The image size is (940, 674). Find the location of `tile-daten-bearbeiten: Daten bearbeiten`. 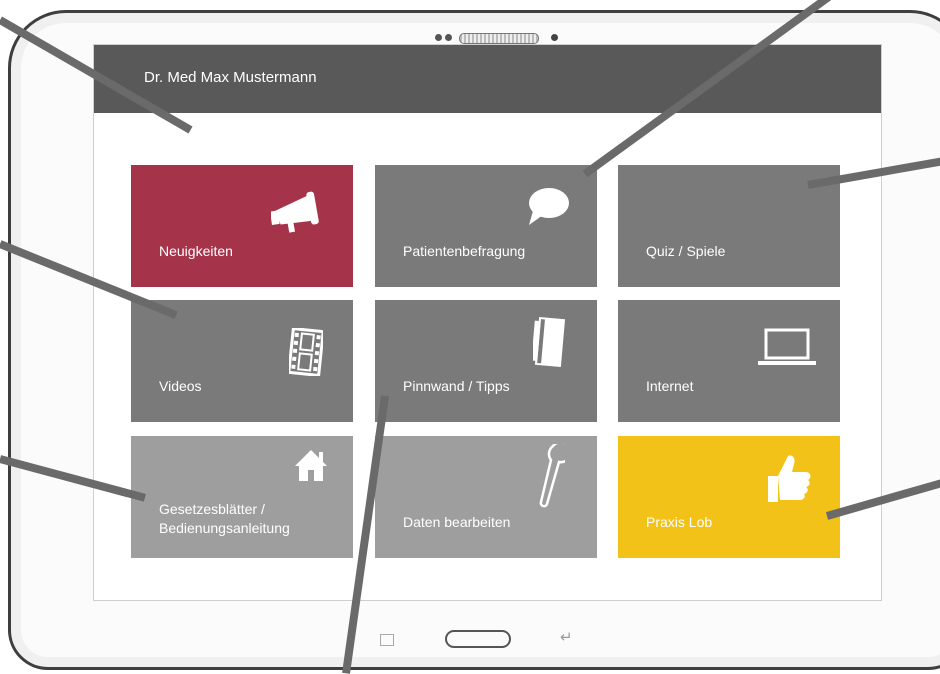

tile-daten-bearbeiten: Daten bearbeiten is located at coordinates (486, 497).